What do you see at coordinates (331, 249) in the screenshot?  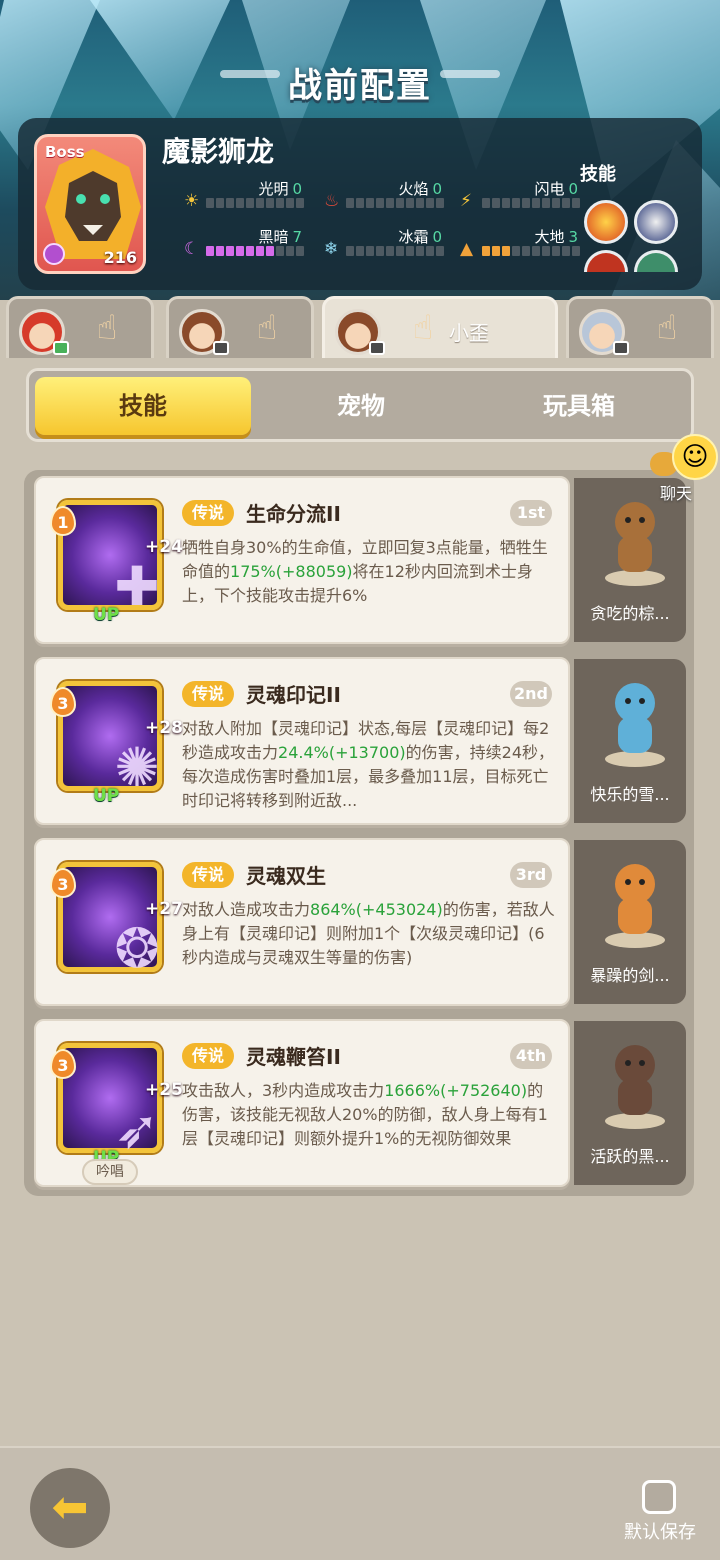 I see `snowflake-icon: ❄` at bounding box center [331, 249].